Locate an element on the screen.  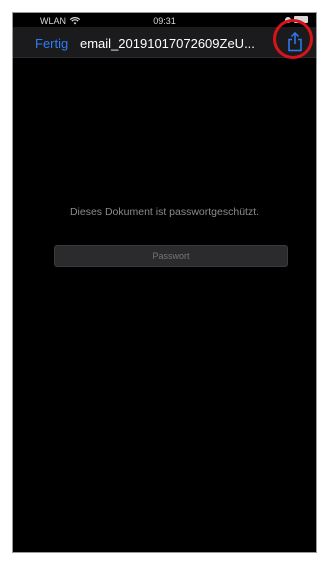
done-button: Fertig is located at coordinates (51, 43).